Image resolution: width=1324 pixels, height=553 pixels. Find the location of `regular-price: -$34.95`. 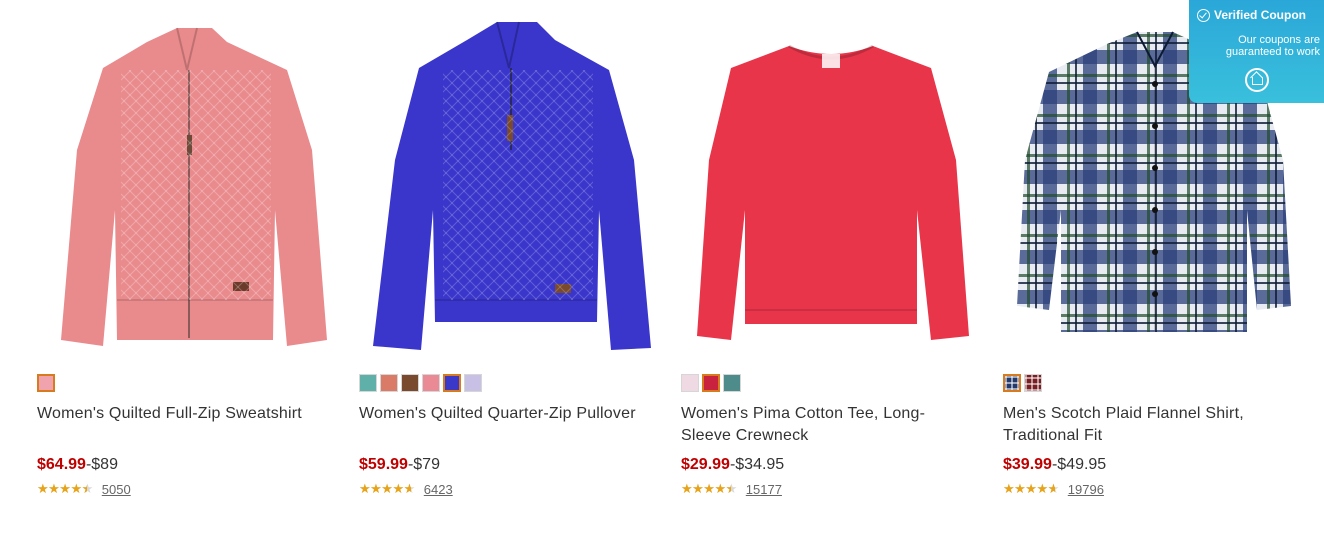

regular-price: -$34.95 is located at coordinates (757, 464).